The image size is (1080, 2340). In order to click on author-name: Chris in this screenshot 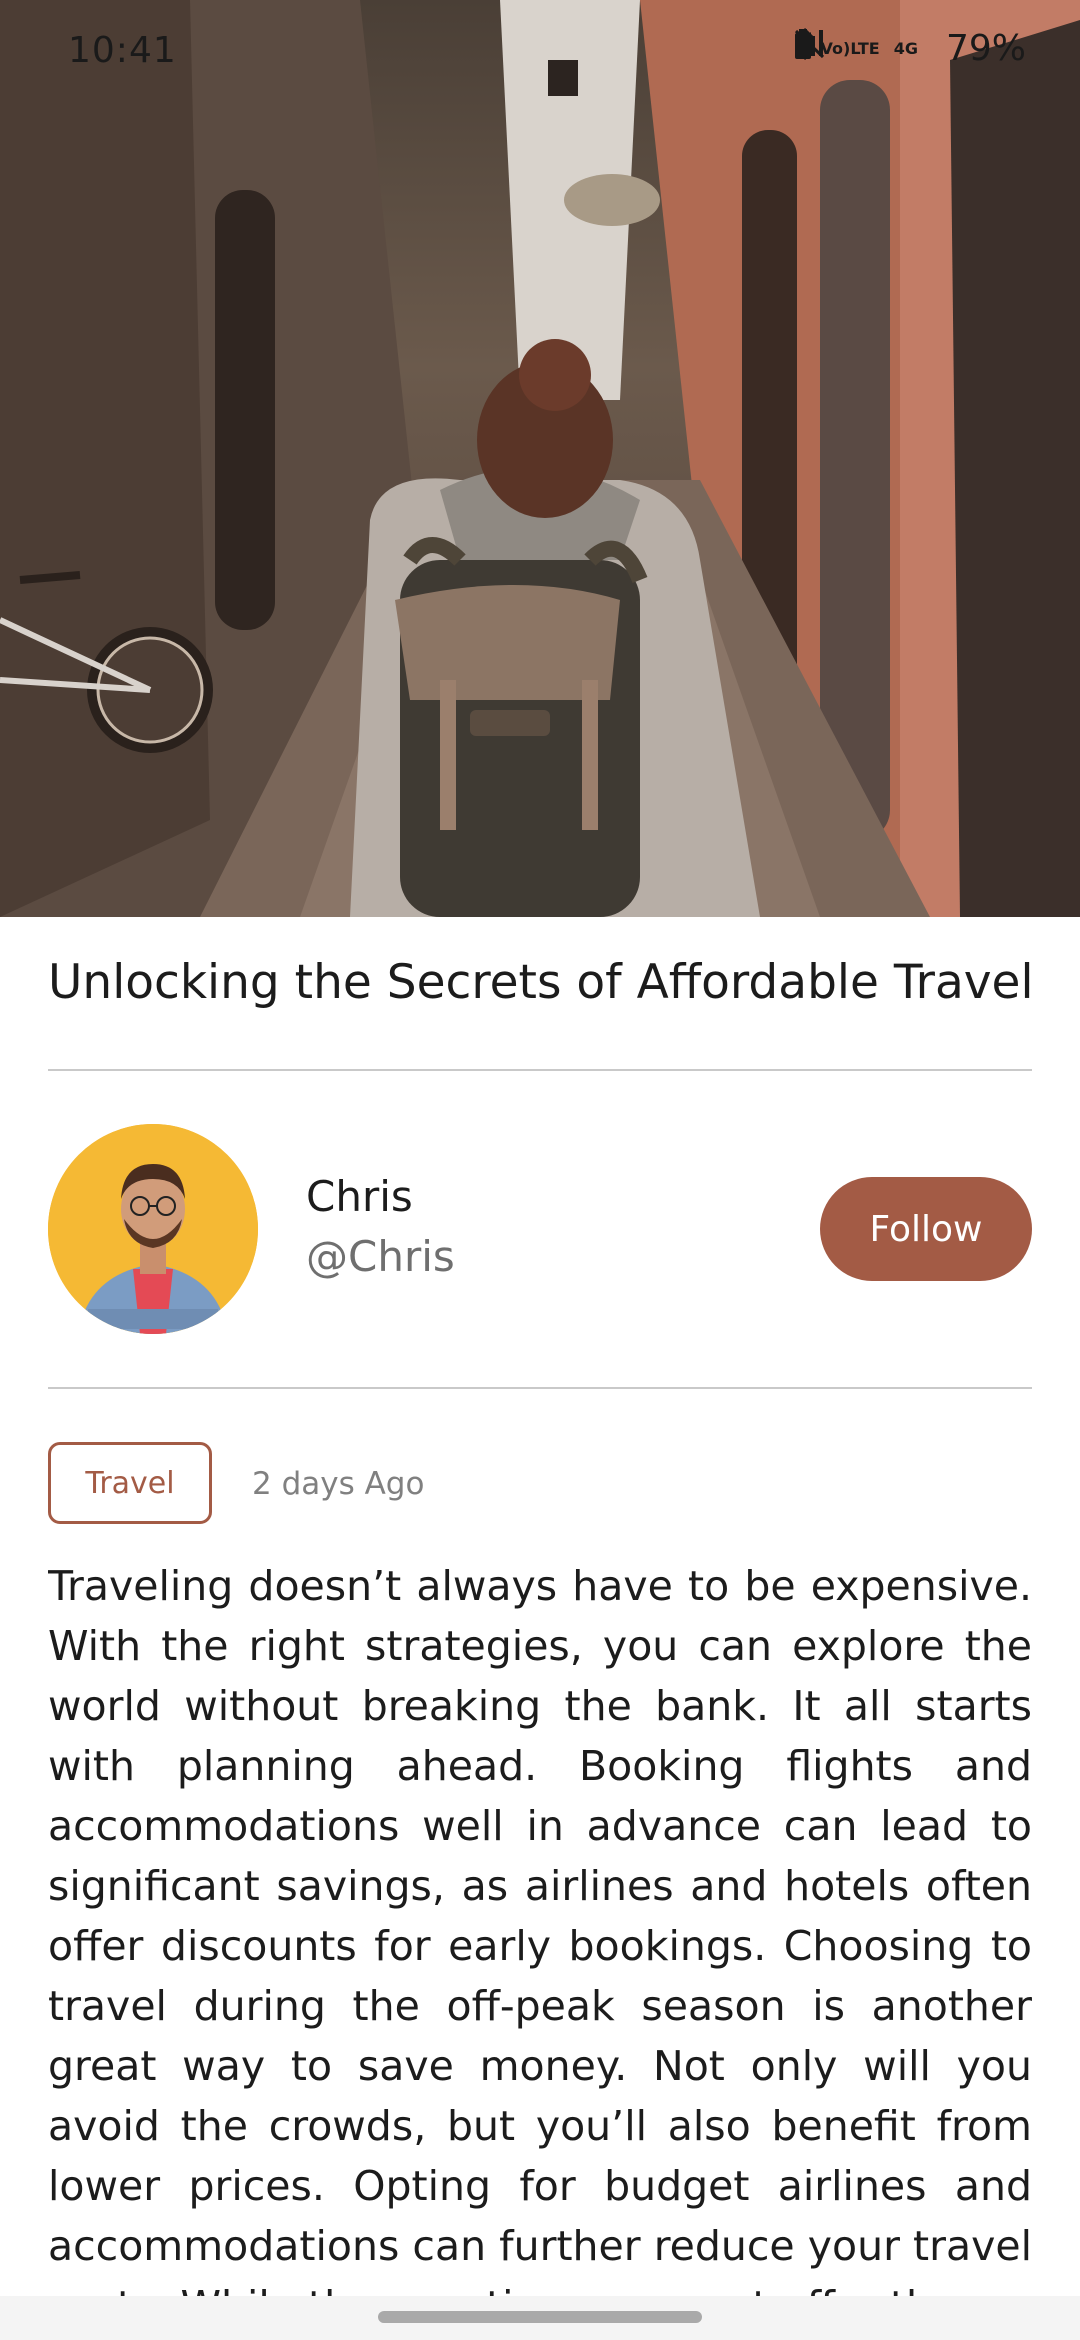, I will do `click(359, 1196)`.